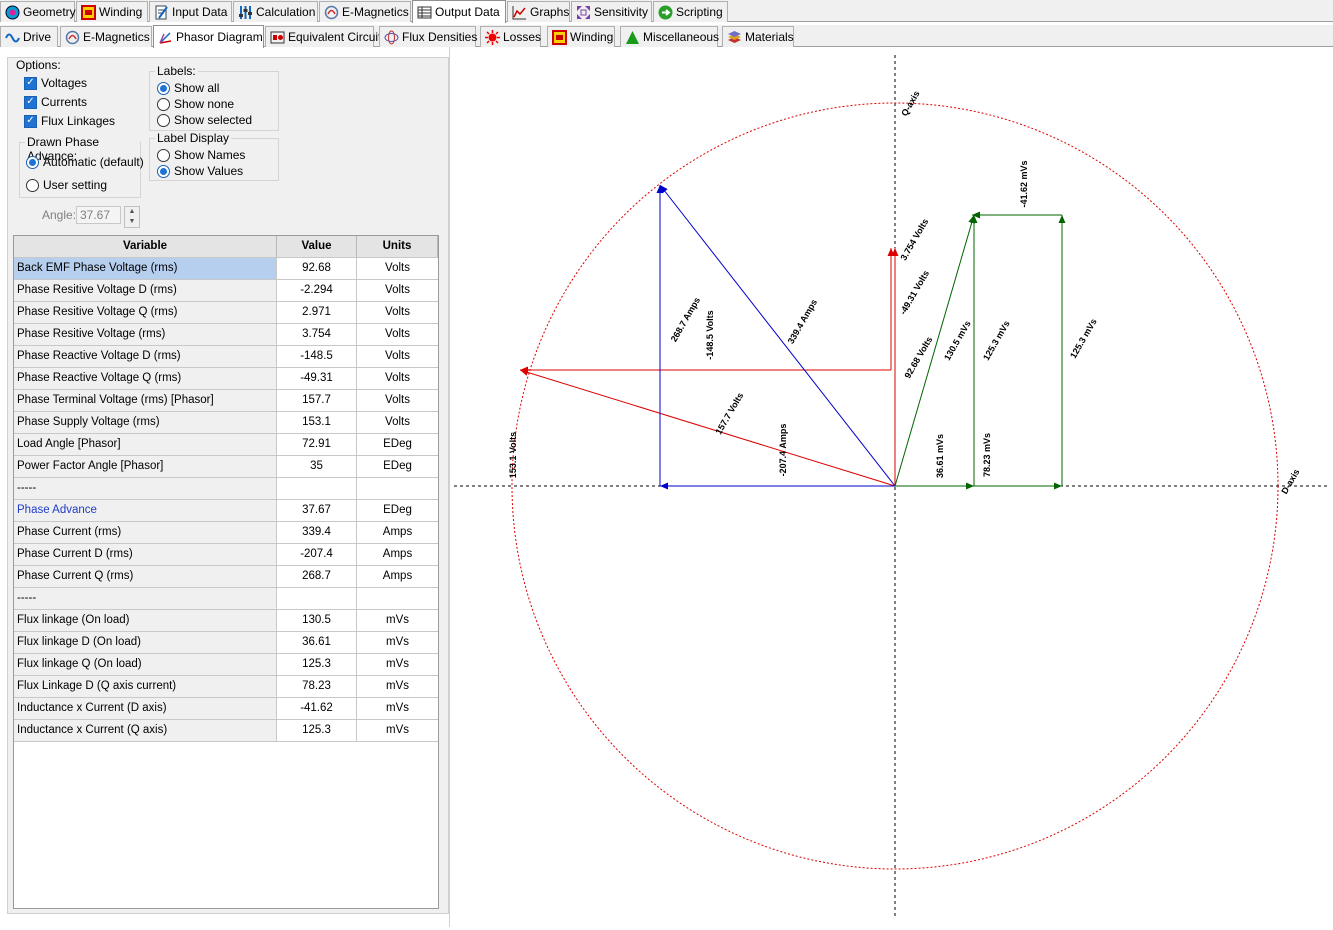 The height and width of the screenshot is (930, 1333). I want to click on flux-dq-vector-head, so click(1058, 486).